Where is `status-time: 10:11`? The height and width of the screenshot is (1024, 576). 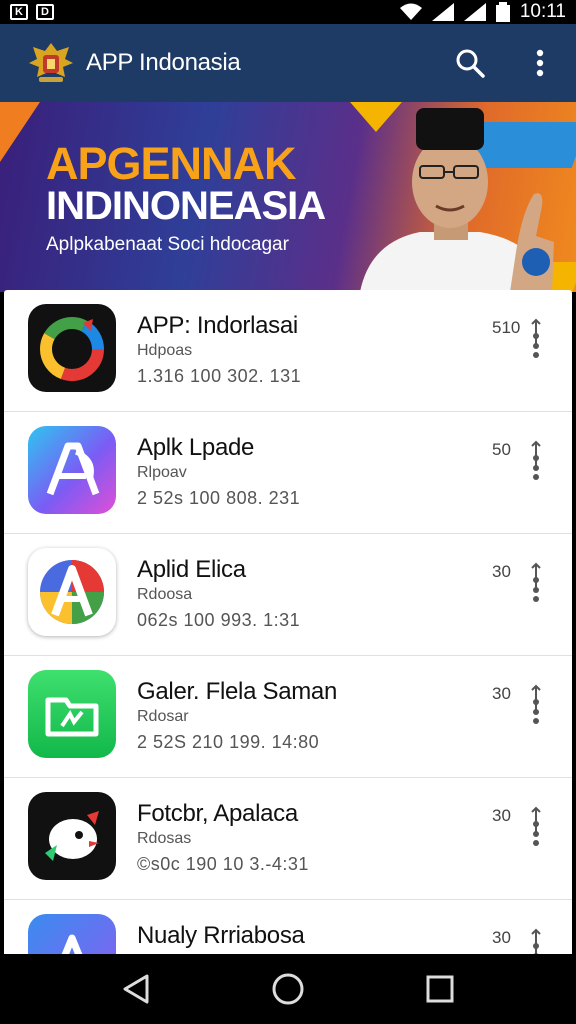 status-time: 10:11 is located at coordinates (542, 11).